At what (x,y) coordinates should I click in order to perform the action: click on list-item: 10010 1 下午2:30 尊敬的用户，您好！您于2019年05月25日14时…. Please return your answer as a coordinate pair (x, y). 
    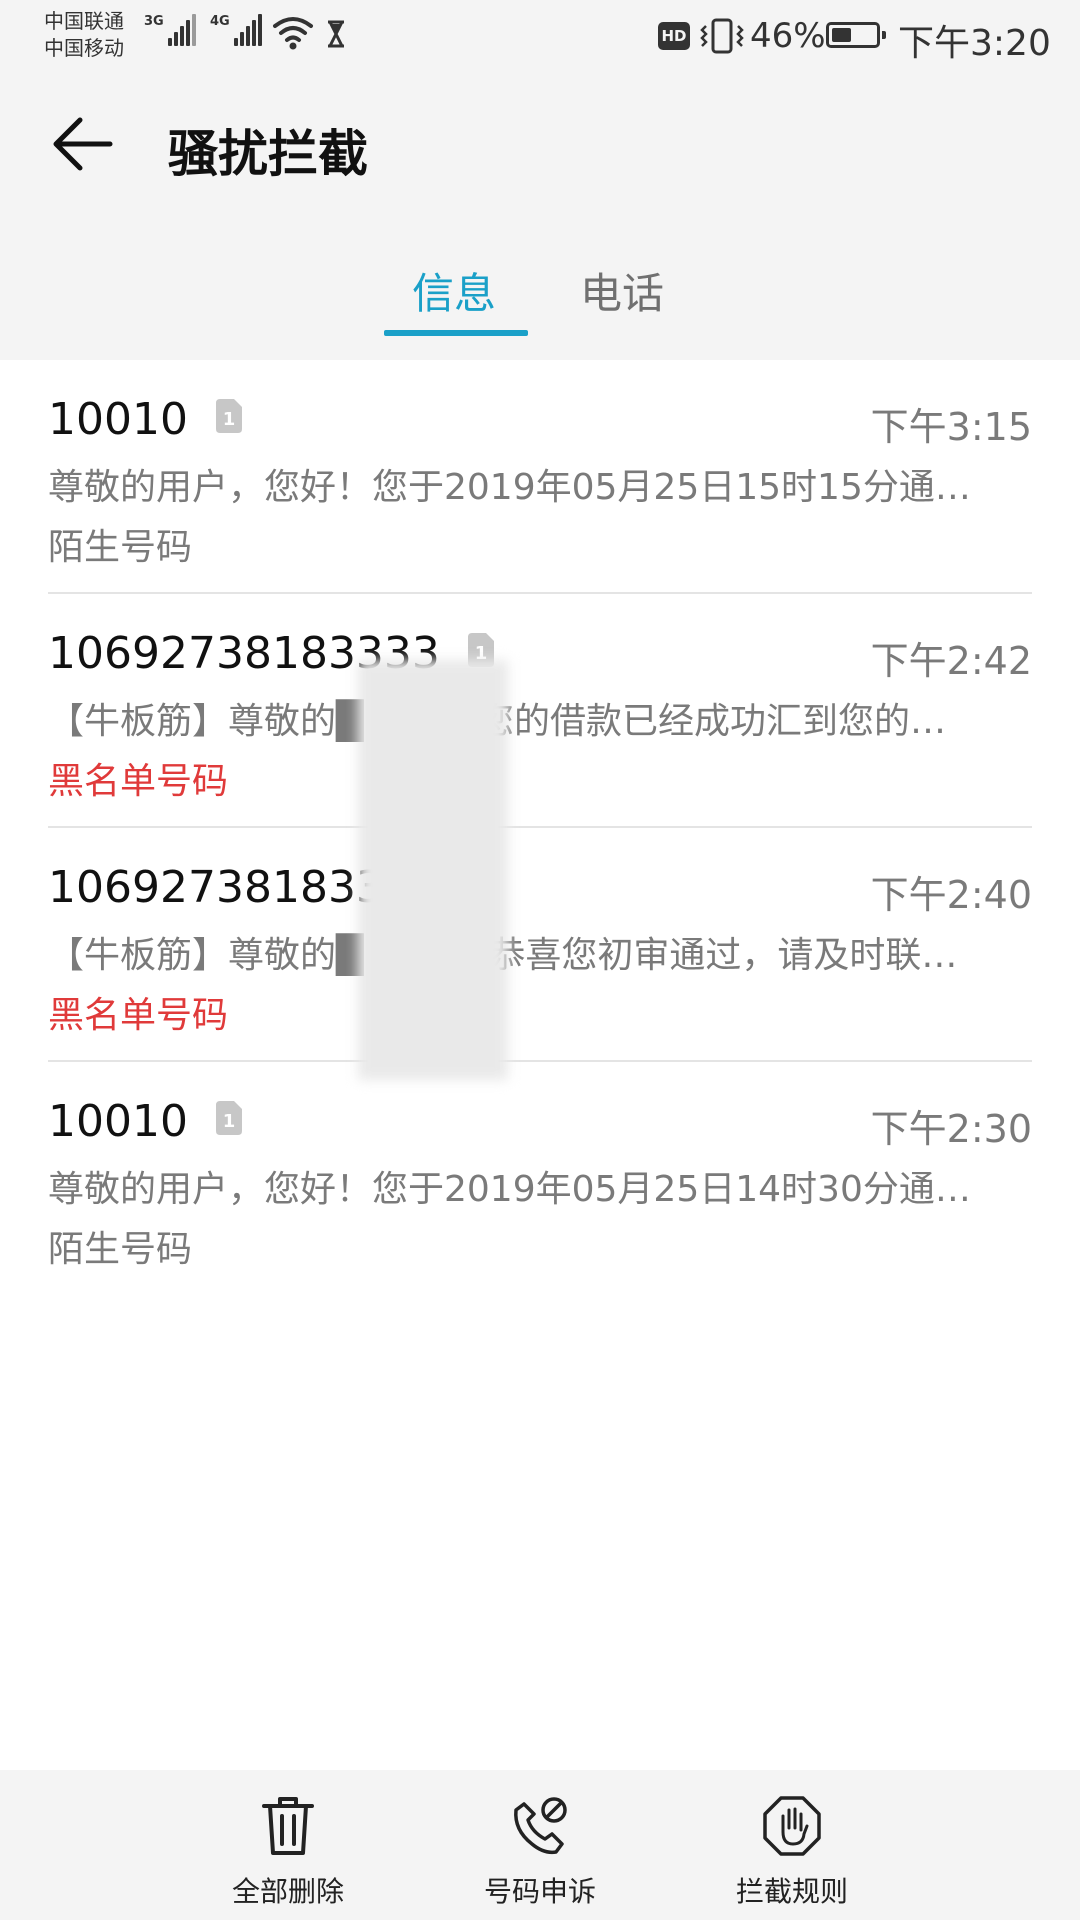
    Looking at the image, I should click on (540, 1178).